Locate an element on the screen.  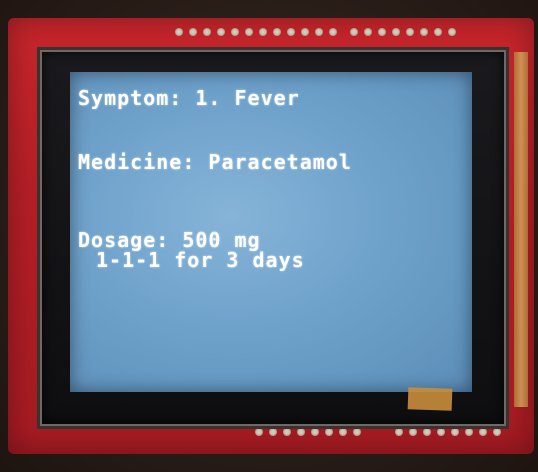
flex-ribbon-cable is located at coordinates (521, 229).